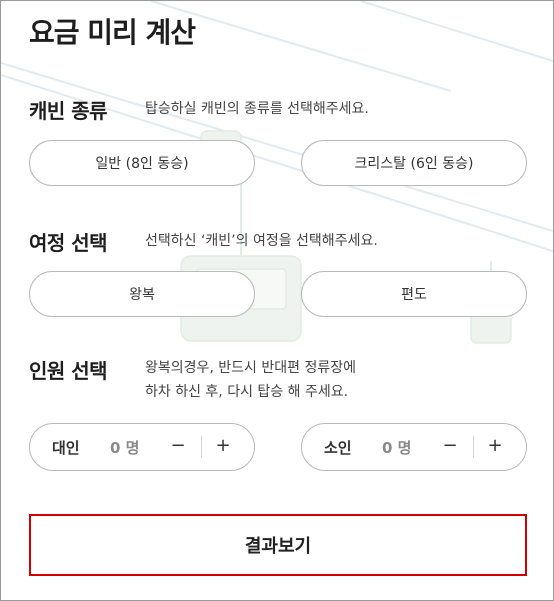 The image size is (554, 601). What do you see at coordinates (66, 448) in the screenshot?
I see `adult-label: 대인` at bounding box center [66, 448].